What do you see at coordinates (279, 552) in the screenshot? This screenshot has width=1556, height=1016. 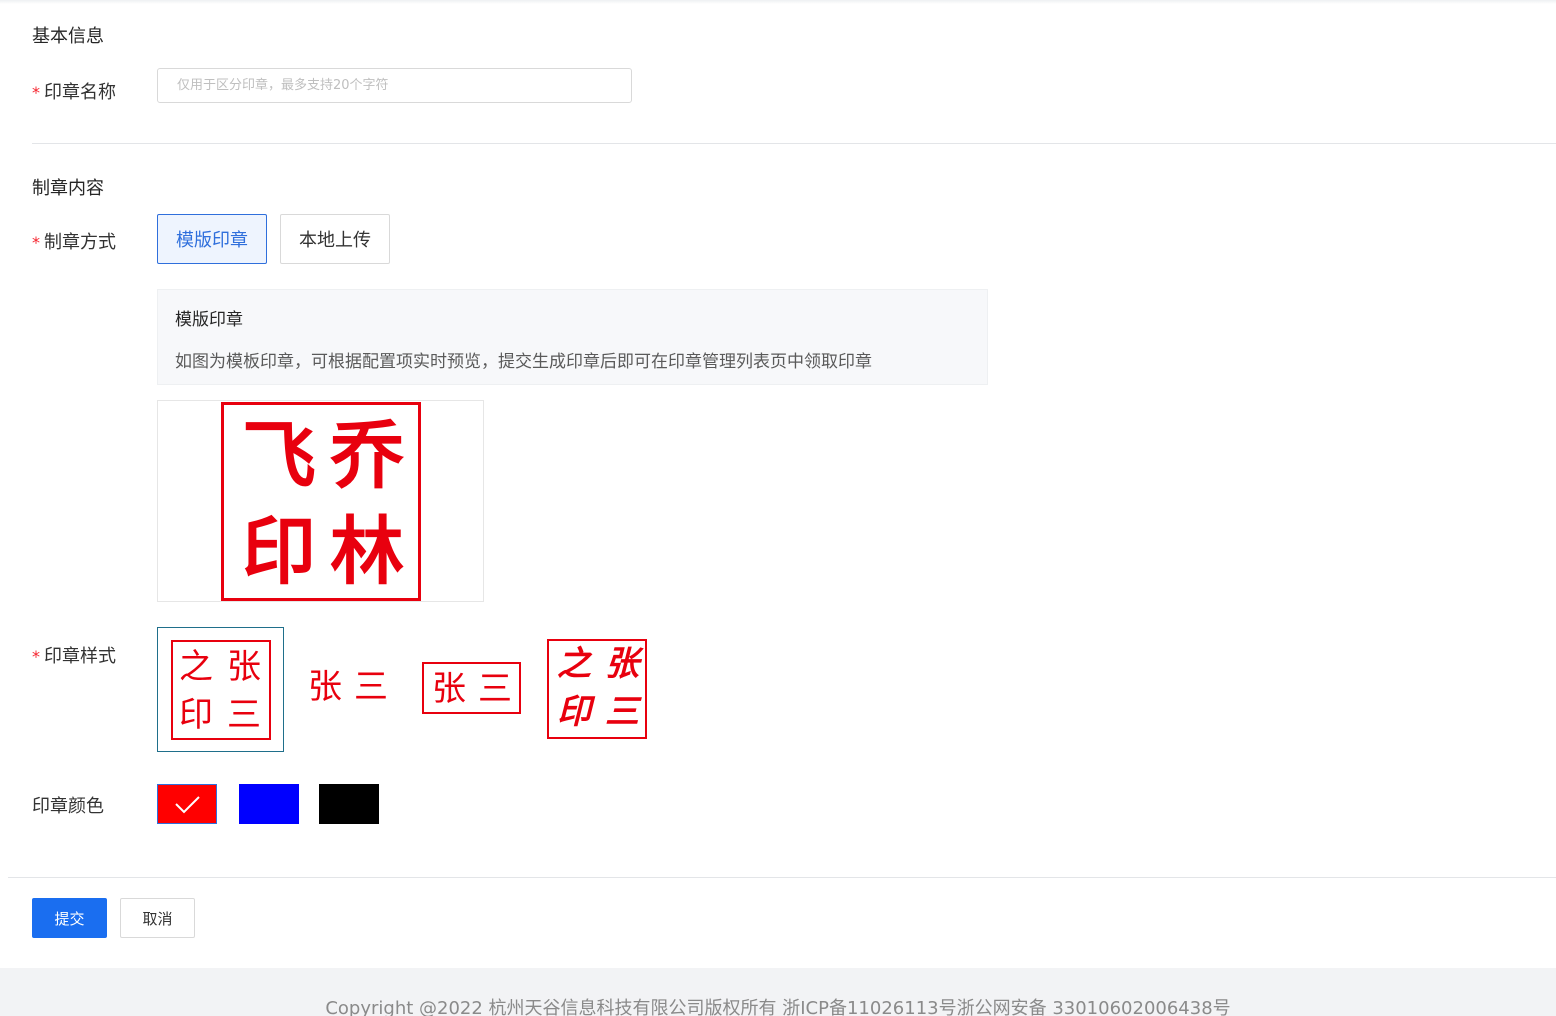 I see `preview-seal-char: 印` at bounding box center [279, 552].